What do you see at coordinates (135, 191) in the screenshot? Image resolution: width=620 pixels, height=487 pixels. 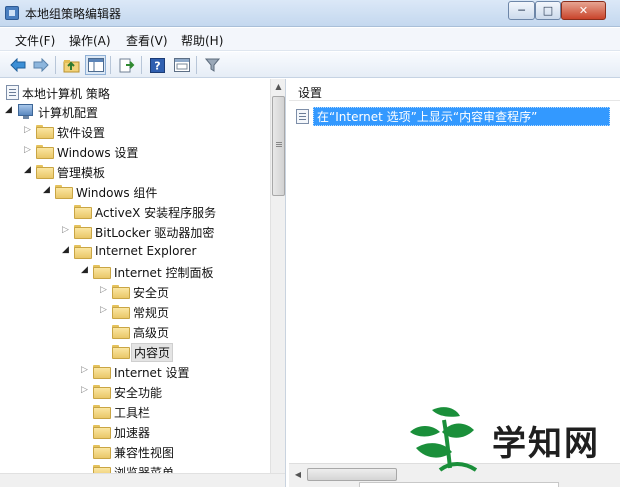 I see `tree-item-windows-components: ◢ Windows 组件` at bounding box center [135, 191].